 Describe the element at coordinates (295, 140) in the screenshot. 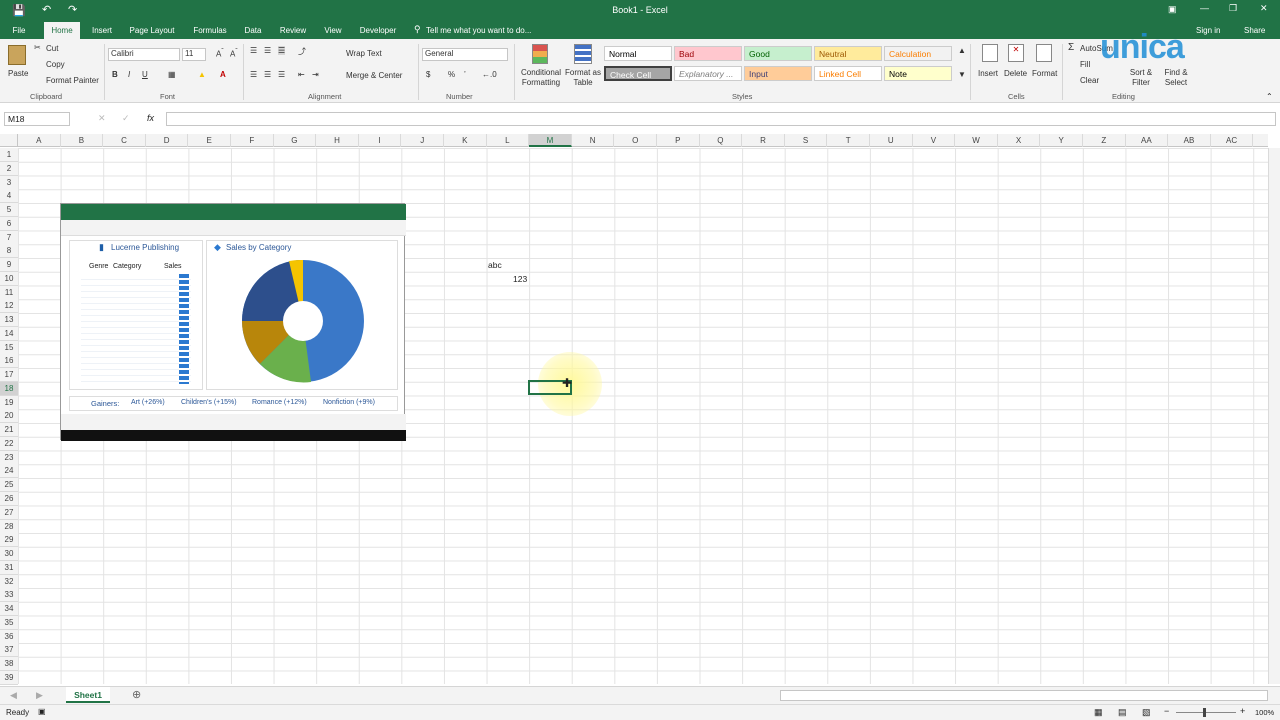

I see `column-header-g: G` at that location.